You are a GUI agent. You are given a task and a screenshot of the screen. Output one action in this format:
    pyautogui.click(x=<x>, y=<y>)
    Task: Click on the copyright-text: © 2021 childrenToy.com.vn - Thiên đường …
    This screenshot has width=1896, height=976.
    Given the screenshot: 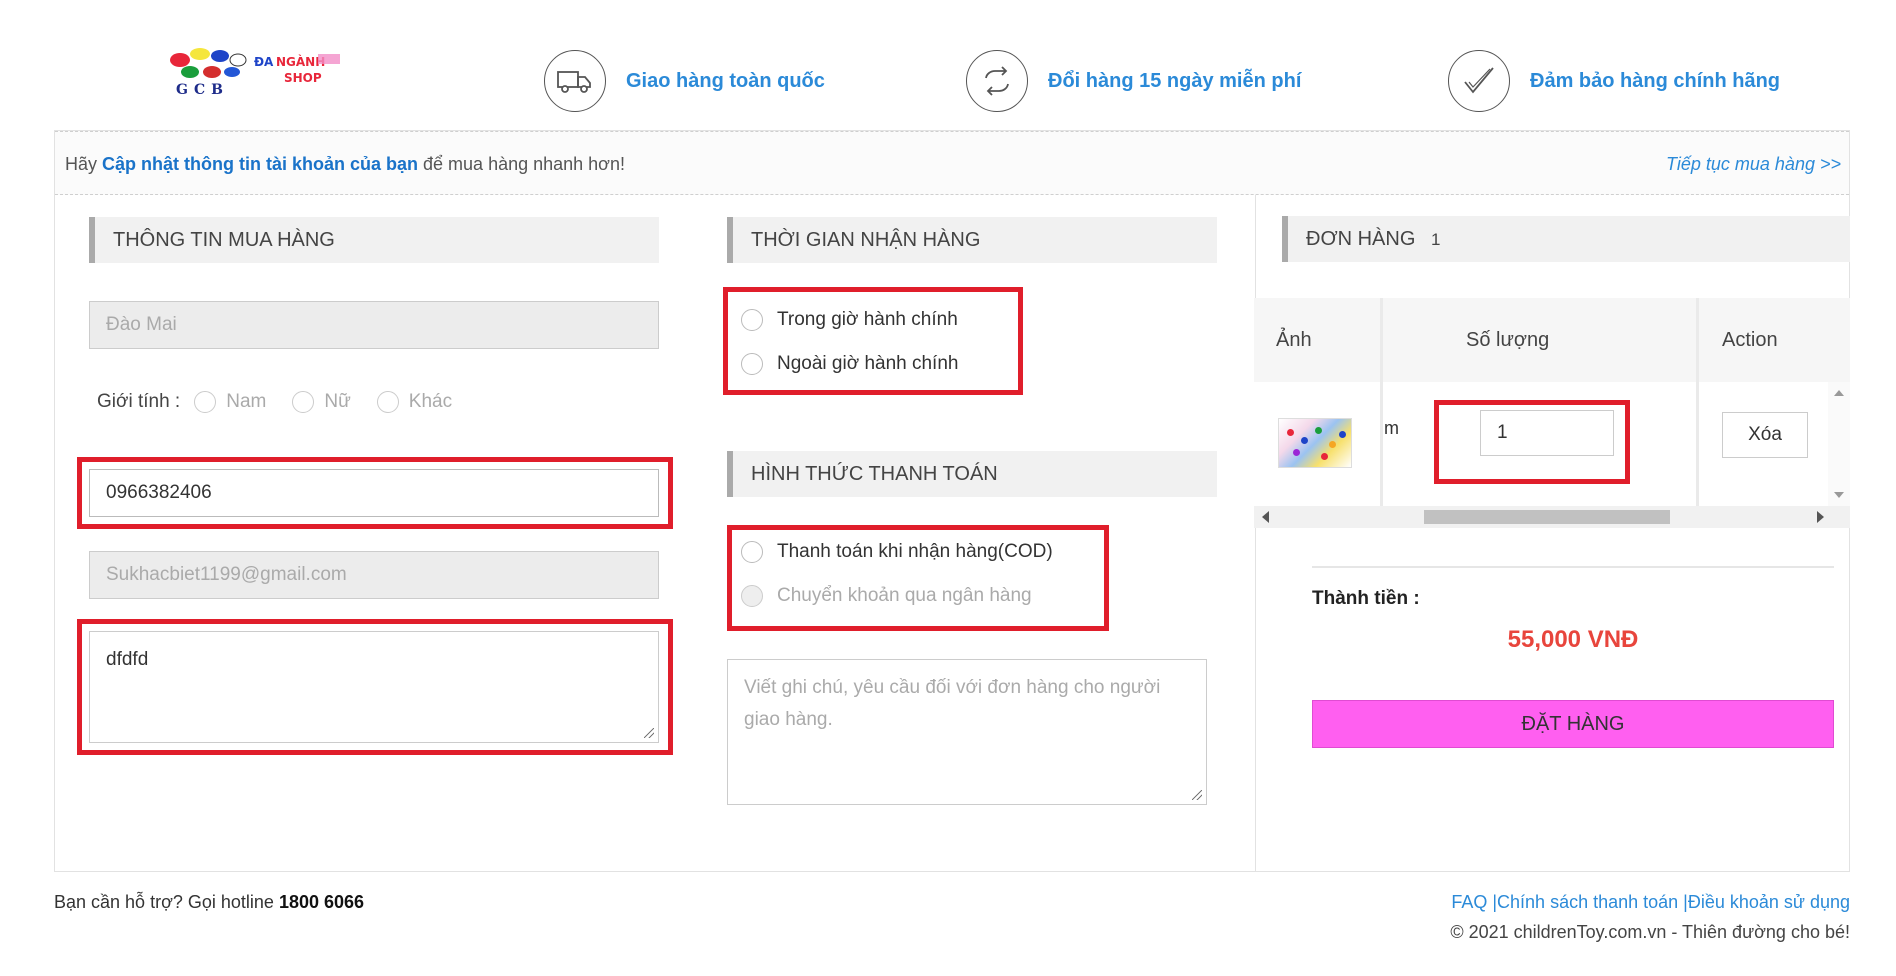 What is the action you would take?
    pyautogui.click(x=1650, y=932)
    